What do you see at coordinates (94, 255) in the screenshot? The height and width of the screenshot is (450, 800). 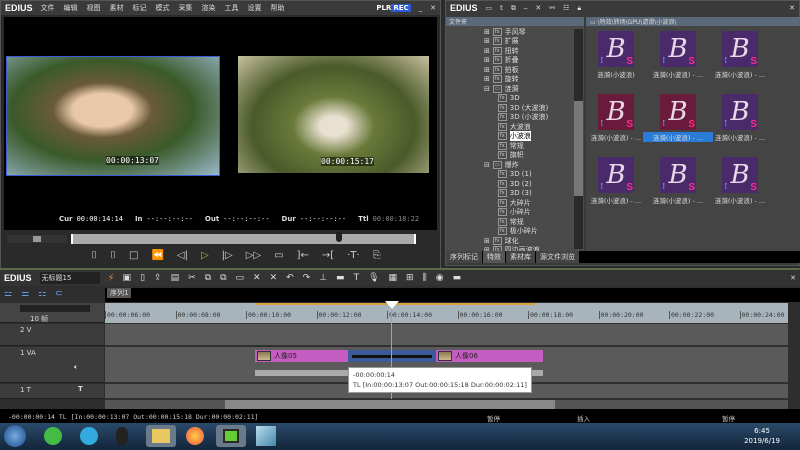 I see `set-in-icon: ⌷` at bounding box center [94, 255].